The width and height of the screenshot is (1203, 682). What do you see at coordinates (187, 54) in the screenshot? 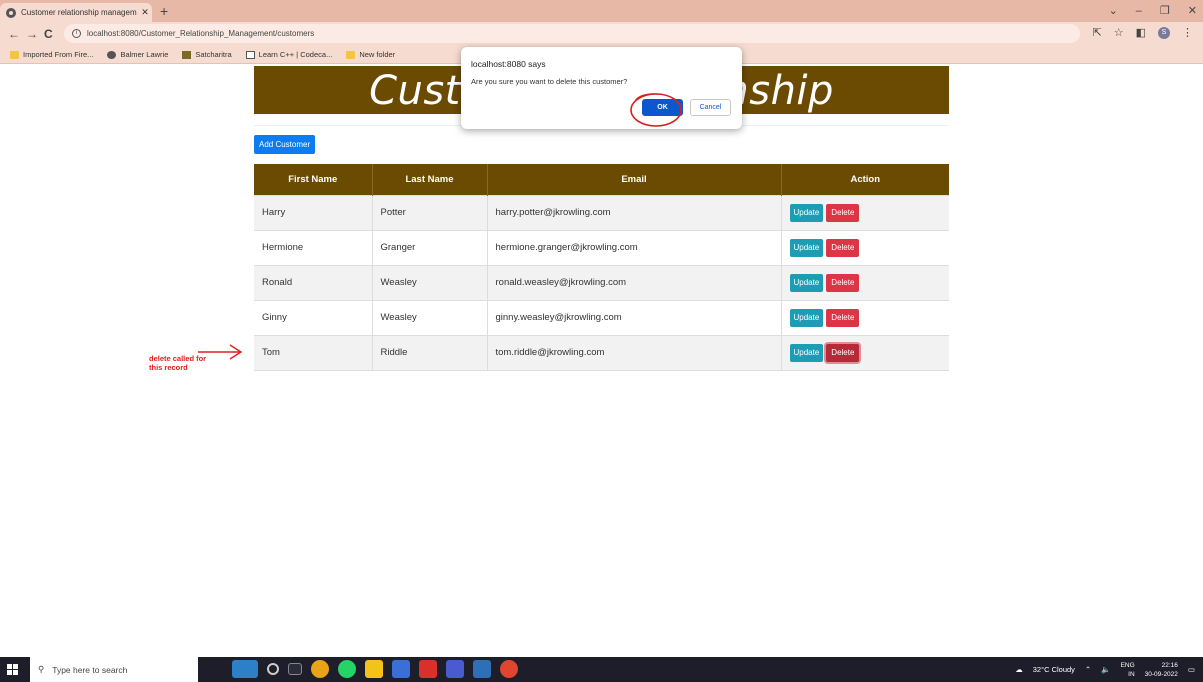
I see `picture-icon` at bounding box center [187, 54].